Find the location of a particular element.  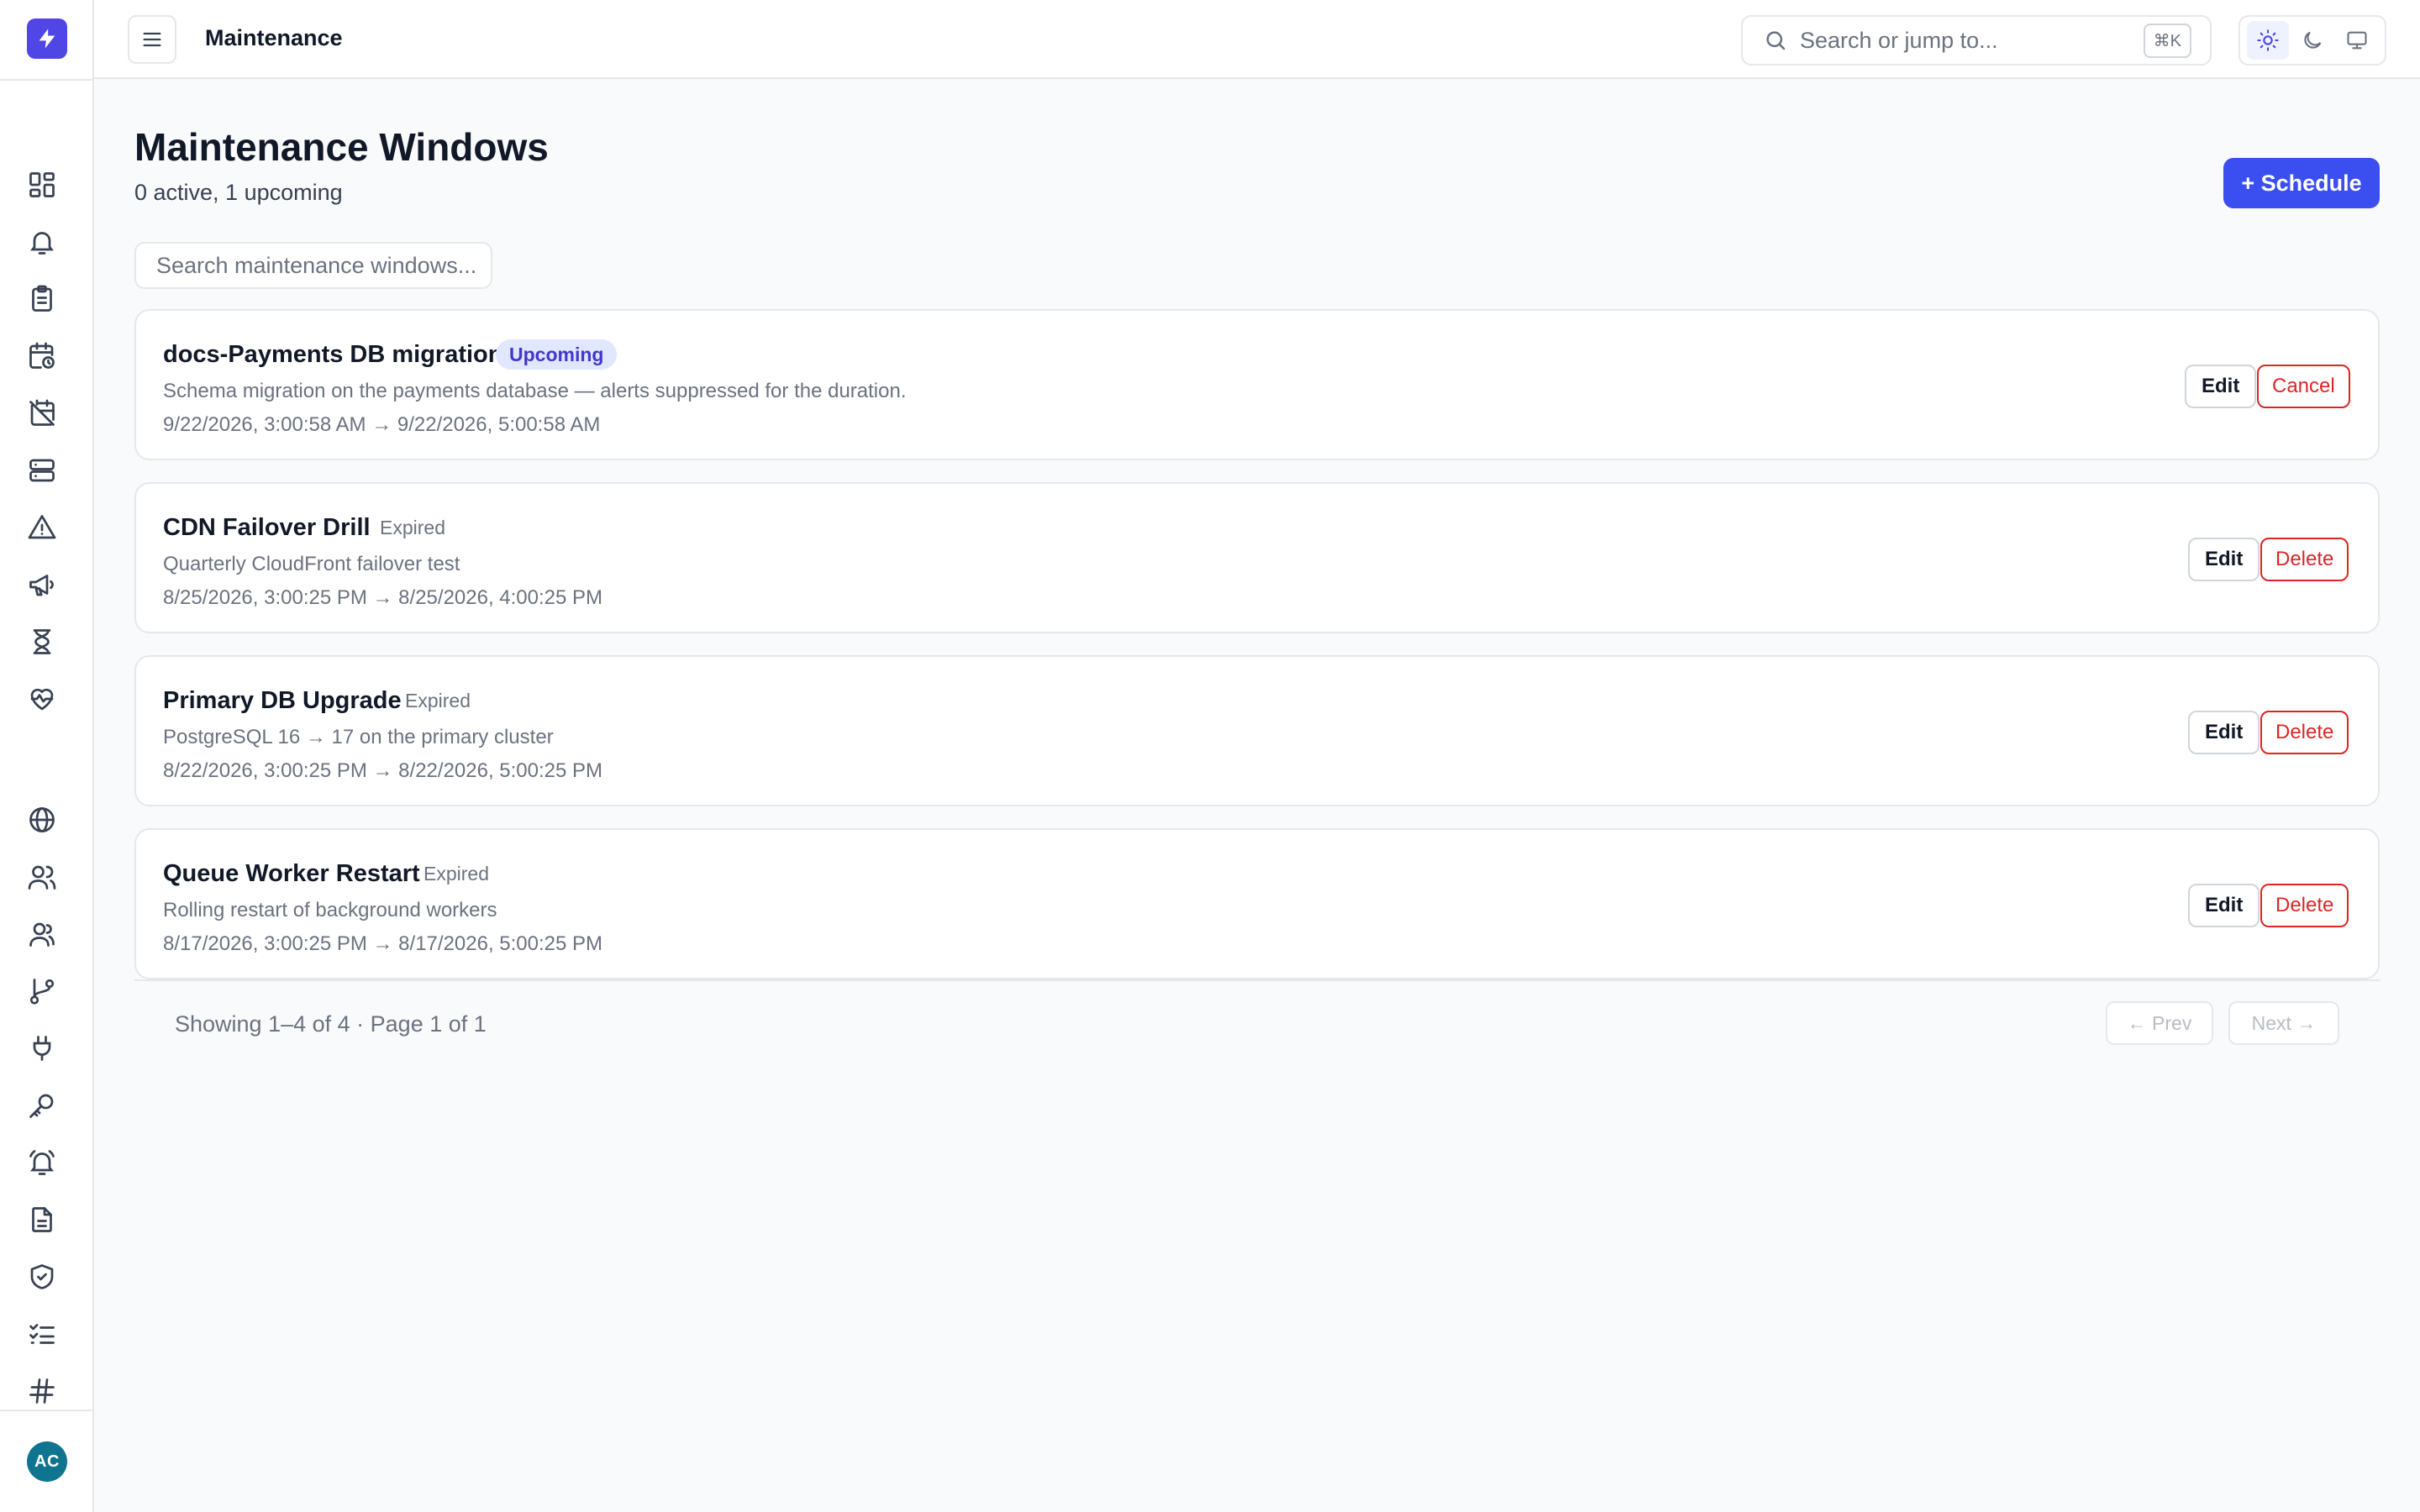

sidebar-item-channels is located at coordinates (42, 1391).